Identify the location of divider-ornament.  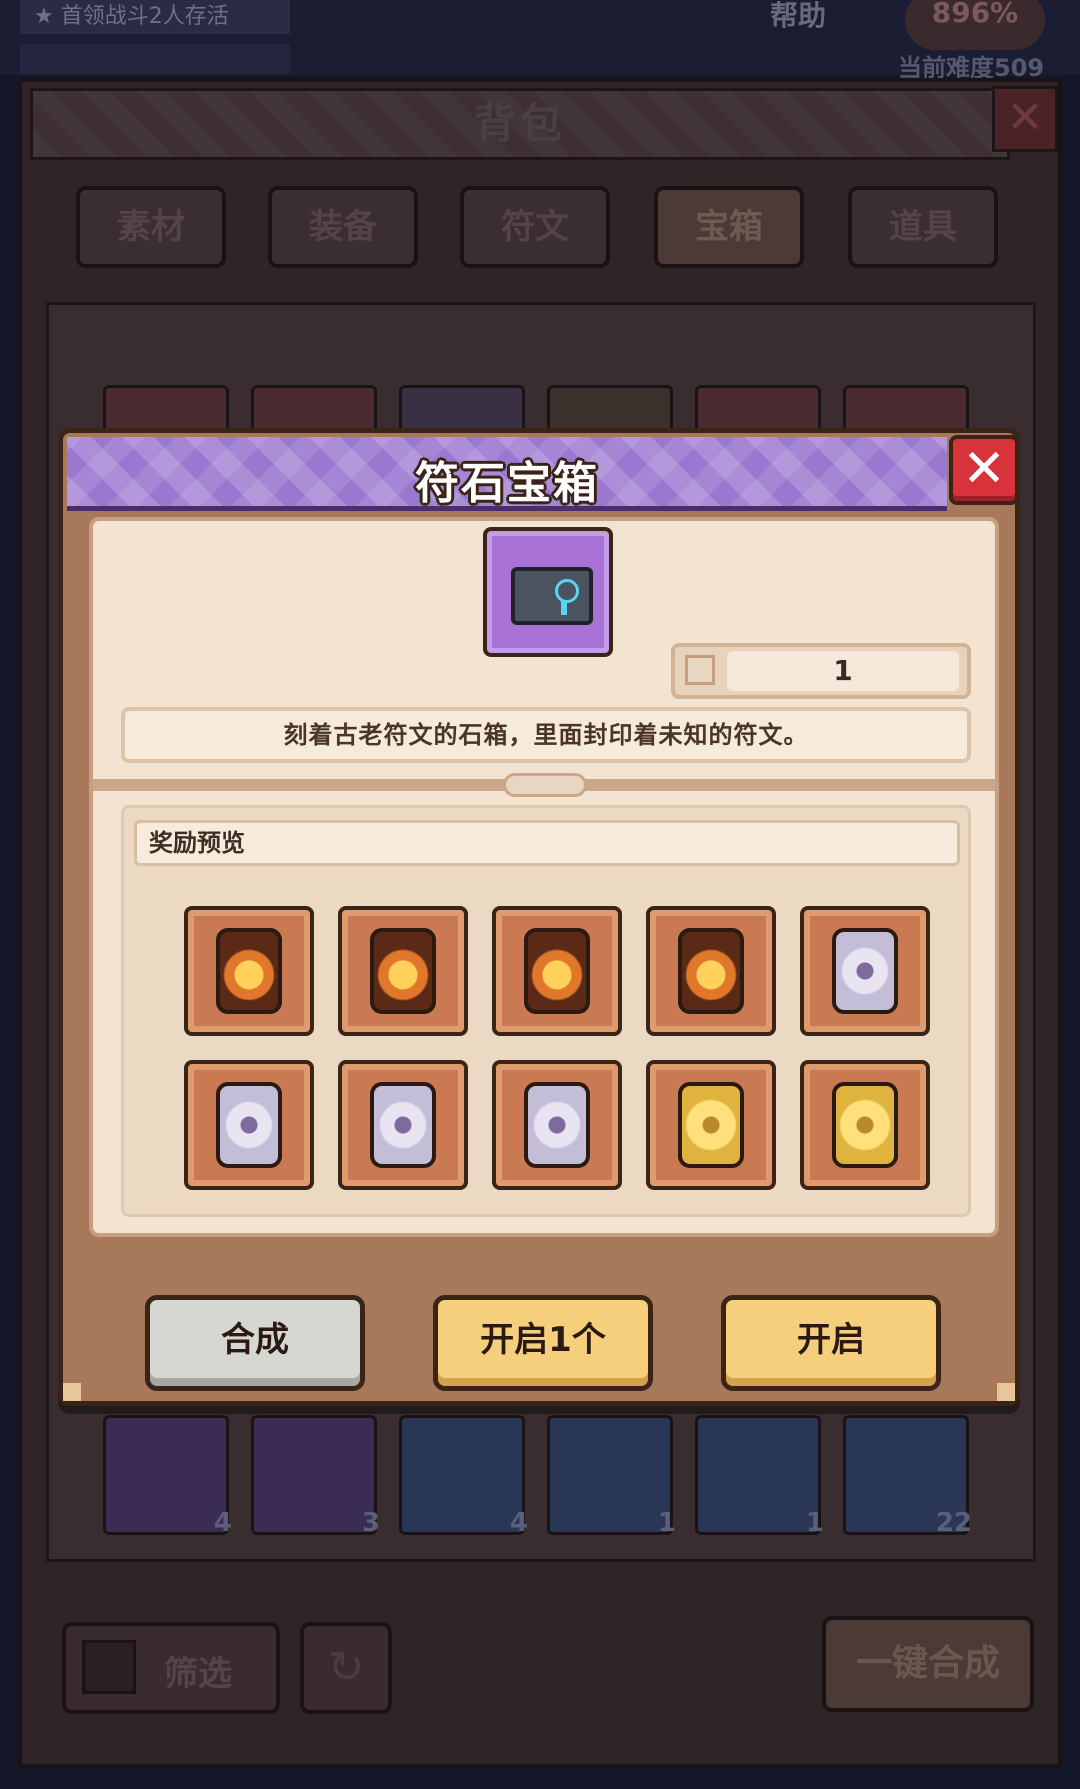
(545, 785).